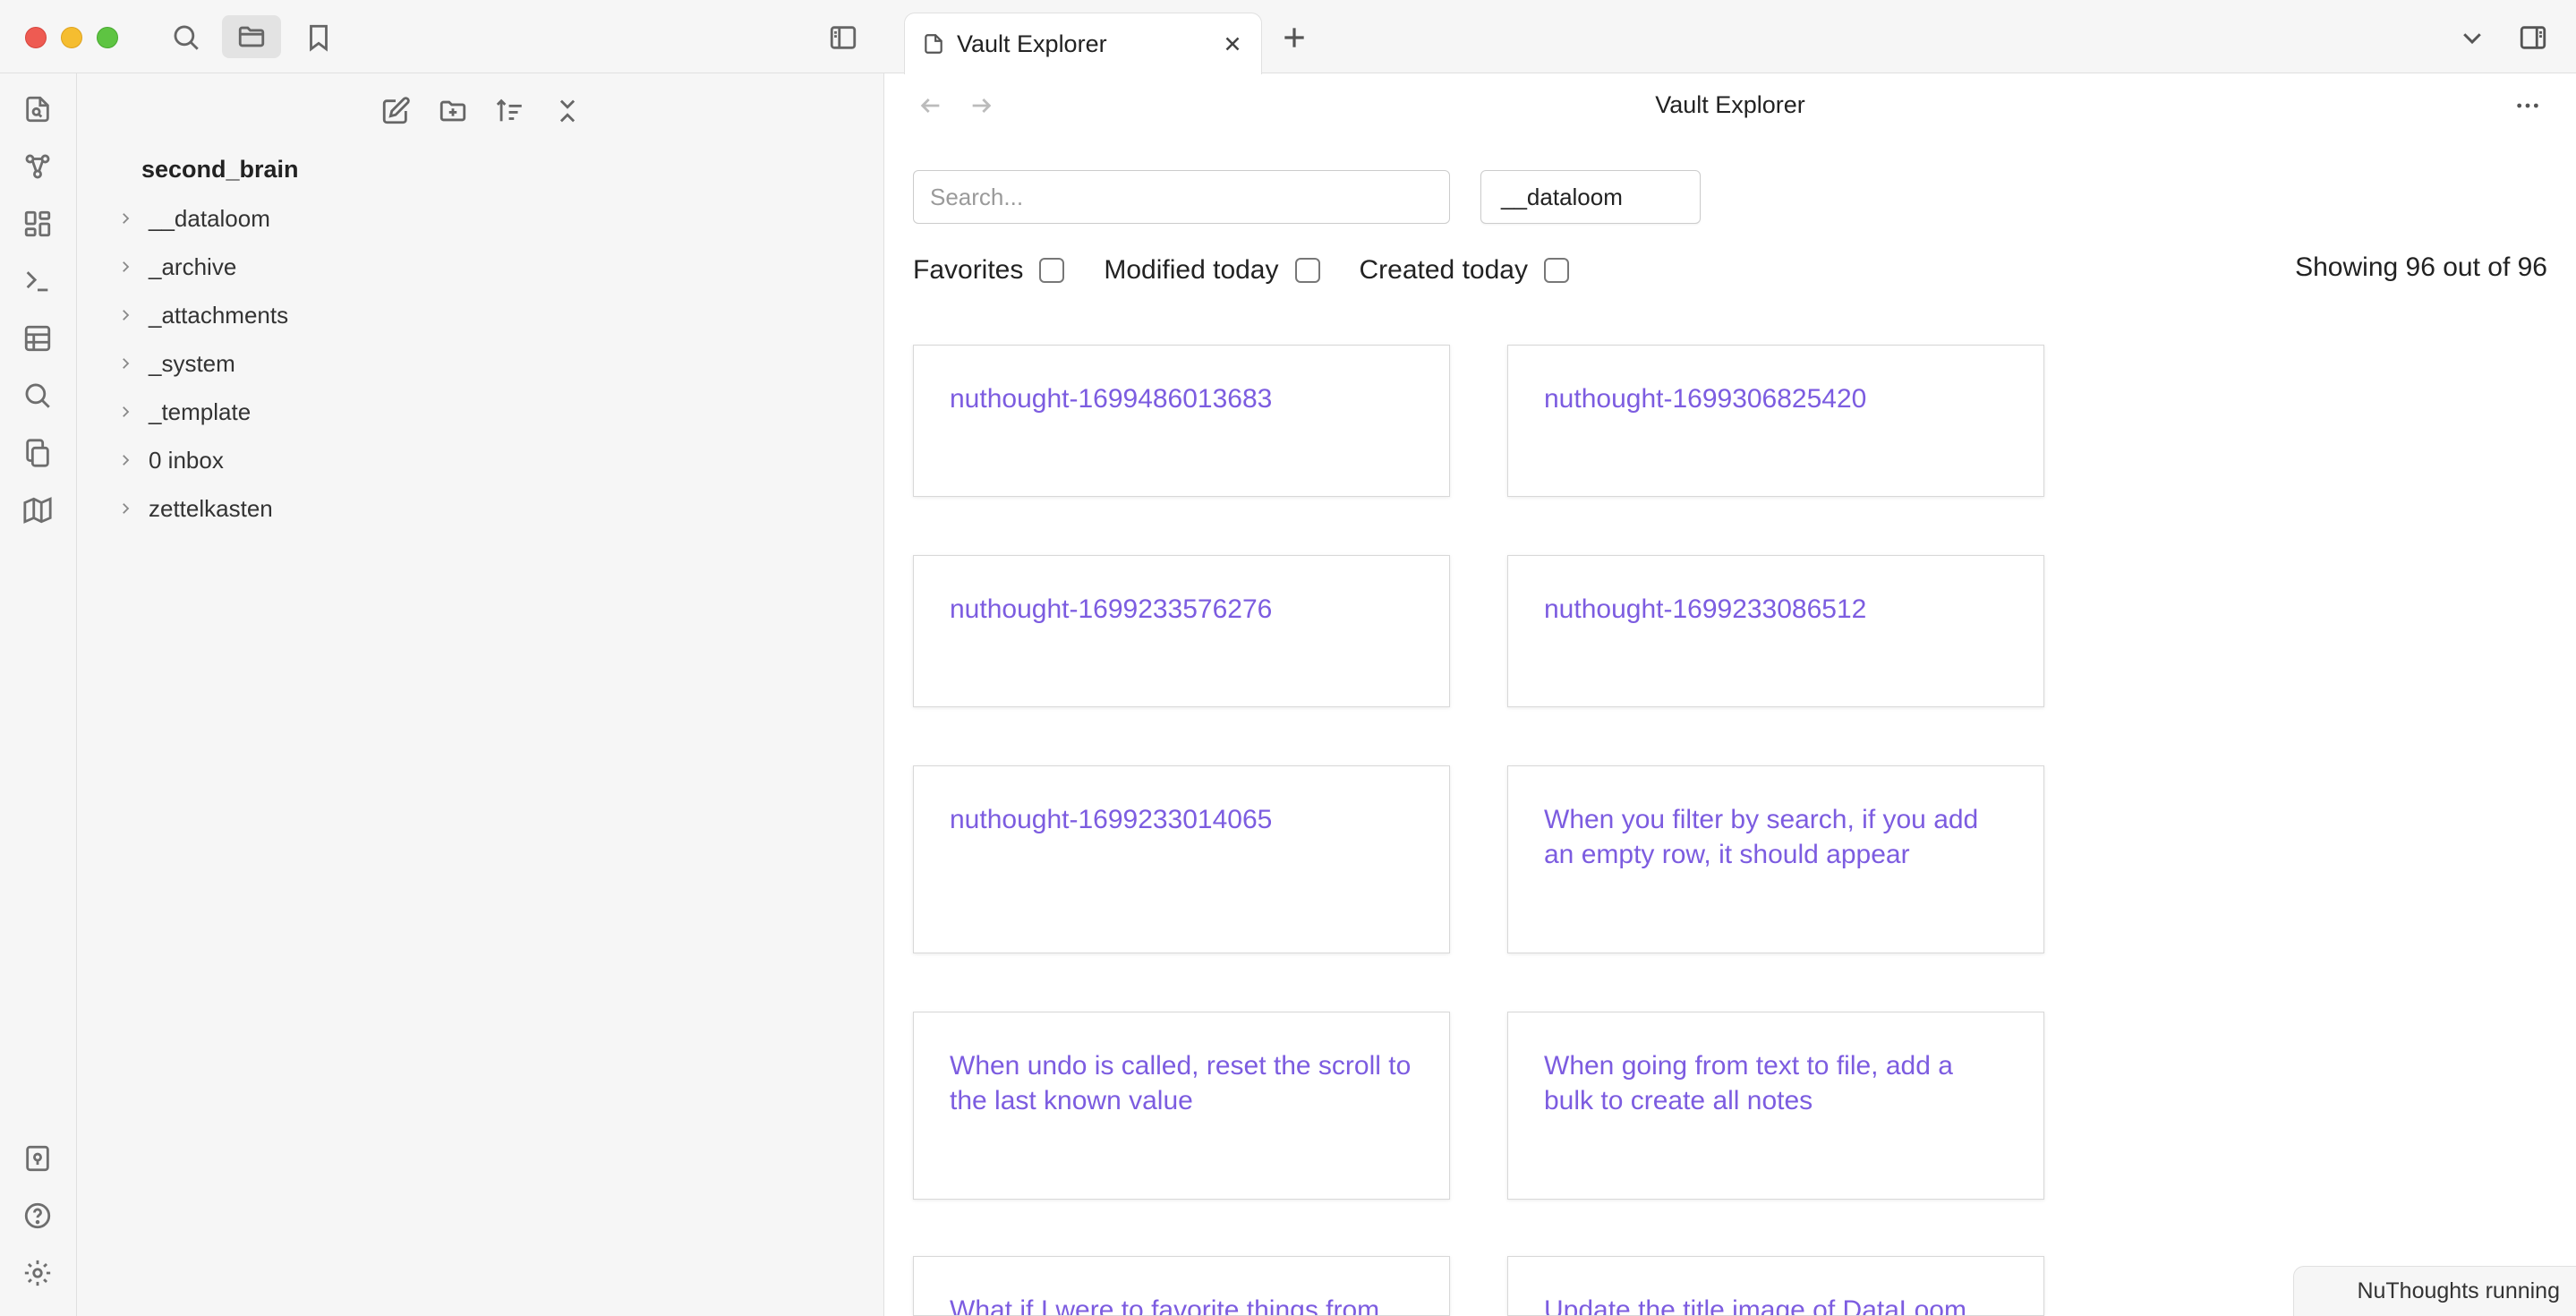 This screenshot has height=1316, width=2576. Describe the element at coordinates (510, 111) in the screenshot. I see `sort-icon` at that location.